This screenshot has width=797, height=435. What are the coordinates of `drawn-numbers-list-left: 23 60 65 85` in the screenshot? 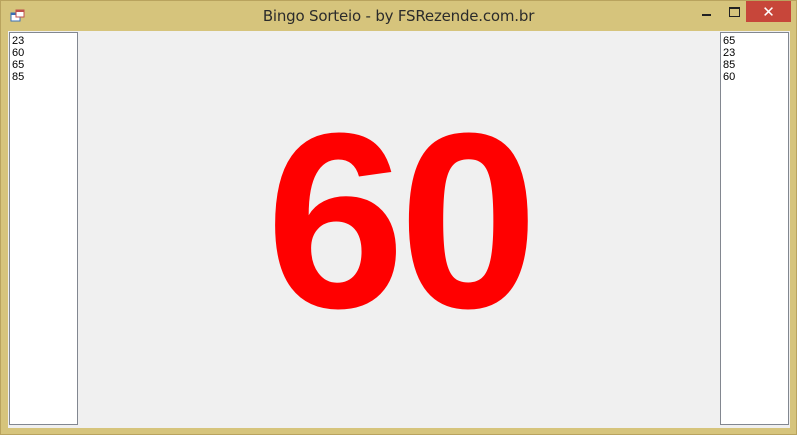 It's located at (43, 228).